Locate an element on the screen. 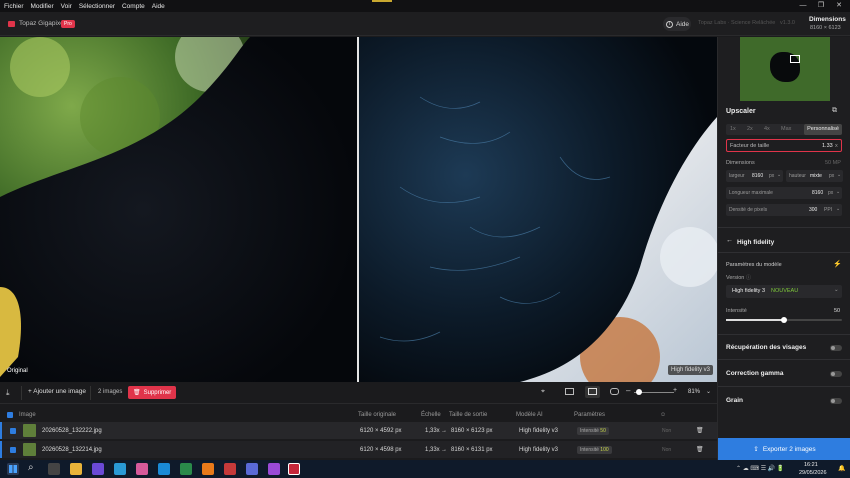 The height and width of the screenshot is (478, 850). delete-button: 🗑 Supprimer is located at coordinates (152, 392).